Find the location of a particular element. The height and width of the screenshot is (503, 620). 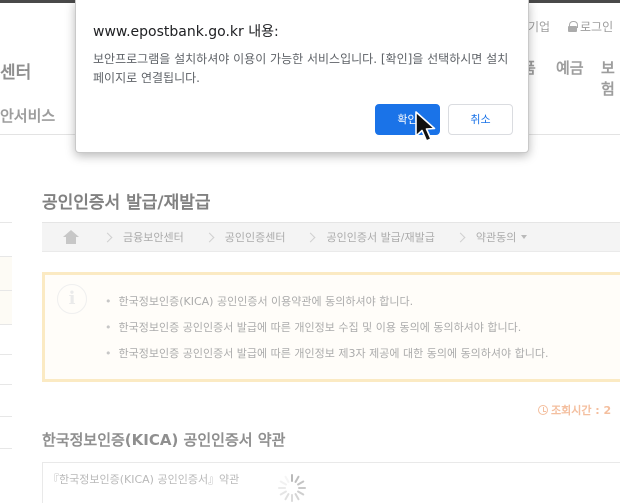

cancel-button: 취소 is located at coordinates (480, 119).